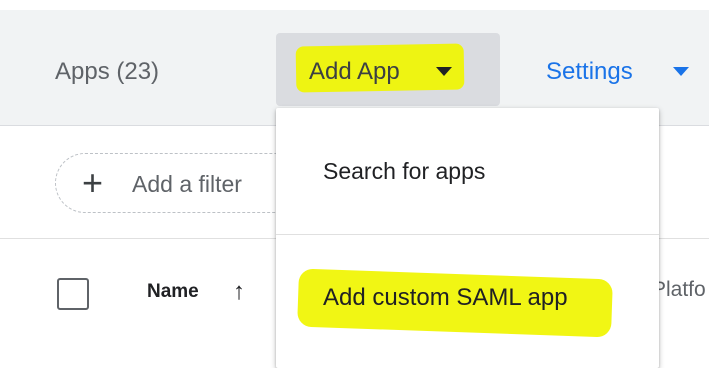 Image resolution: width=709 pixels, height=368 pixels. I want to click on top-strip, so click(354, 5).